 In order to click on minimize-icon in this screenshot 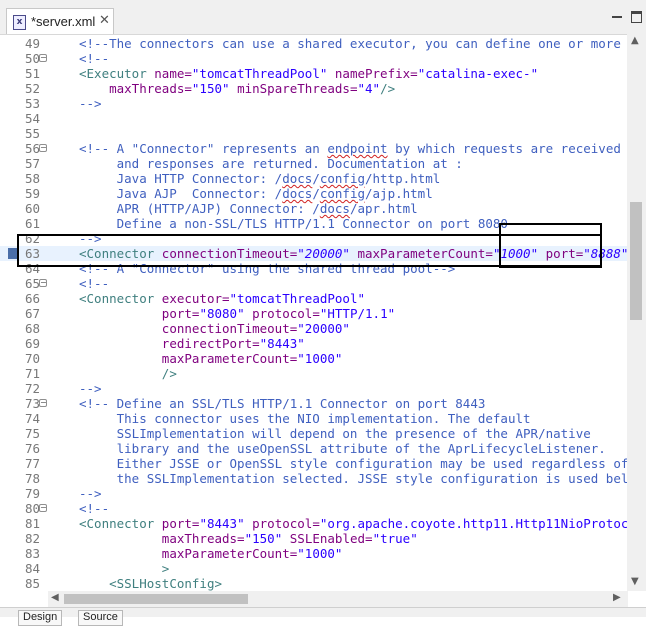, I will do `click(617, 17)`.